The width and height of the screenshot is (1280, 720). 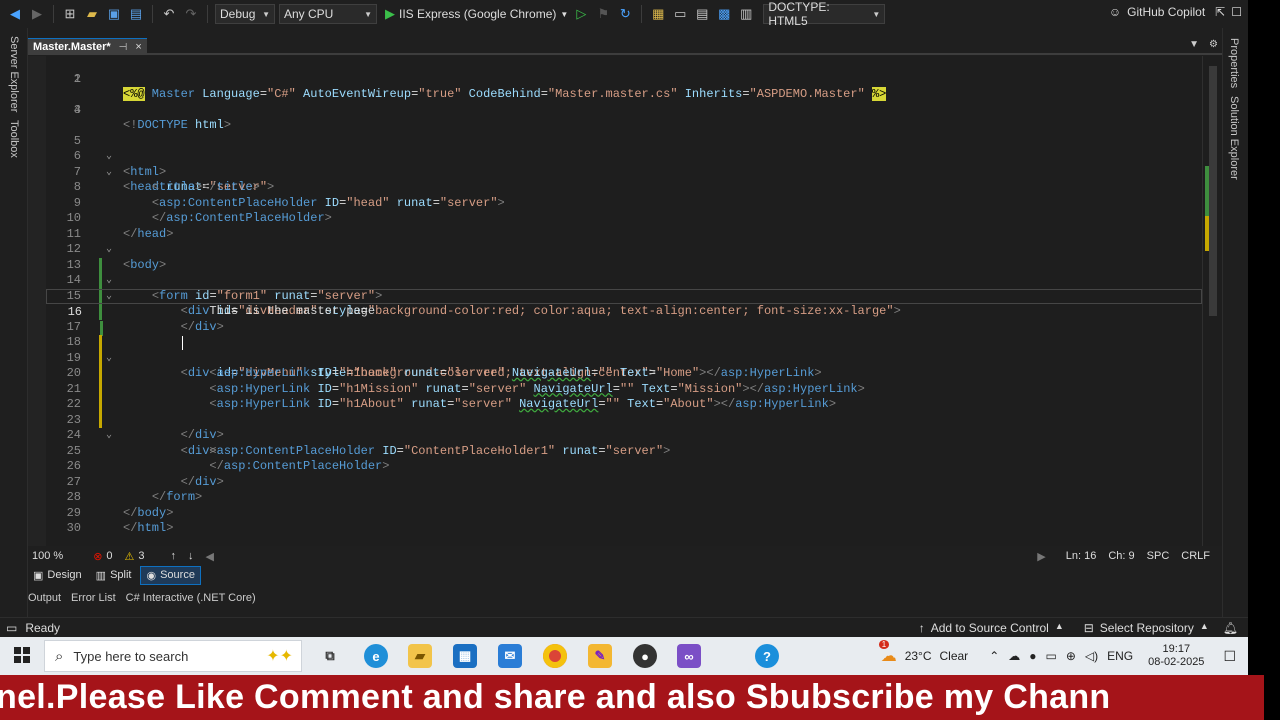 I want to click on windows-start-icon, so click(x=22, y=655).